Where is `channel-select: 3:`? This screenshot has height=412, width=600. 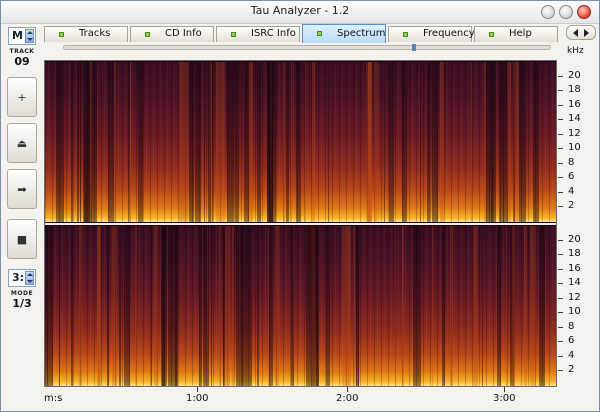 channel-select: 3: is located at coordinates (22, 278).